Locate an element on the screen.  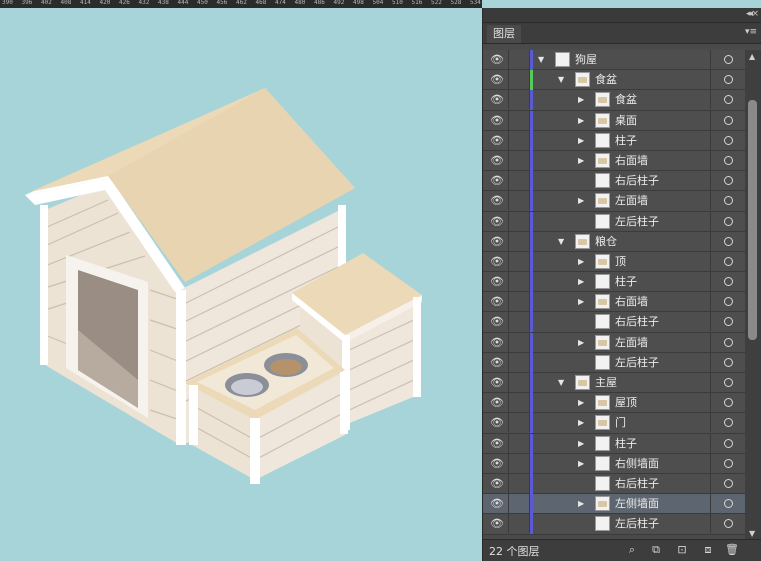
locate-object-icon: ⧉ is located at coordinates (656, 550).